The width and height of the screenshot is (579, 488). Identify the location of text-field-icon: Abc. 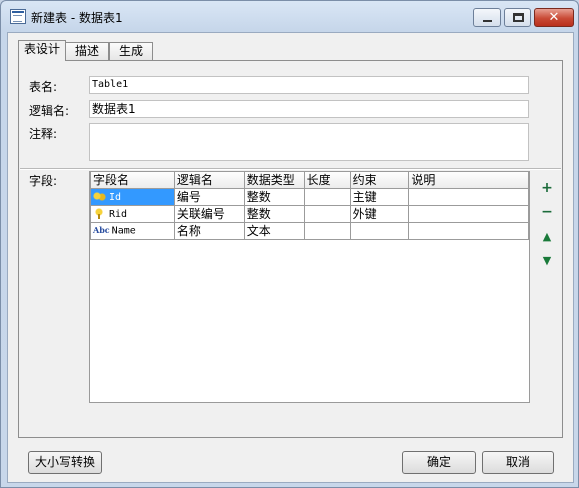
(101, 230).